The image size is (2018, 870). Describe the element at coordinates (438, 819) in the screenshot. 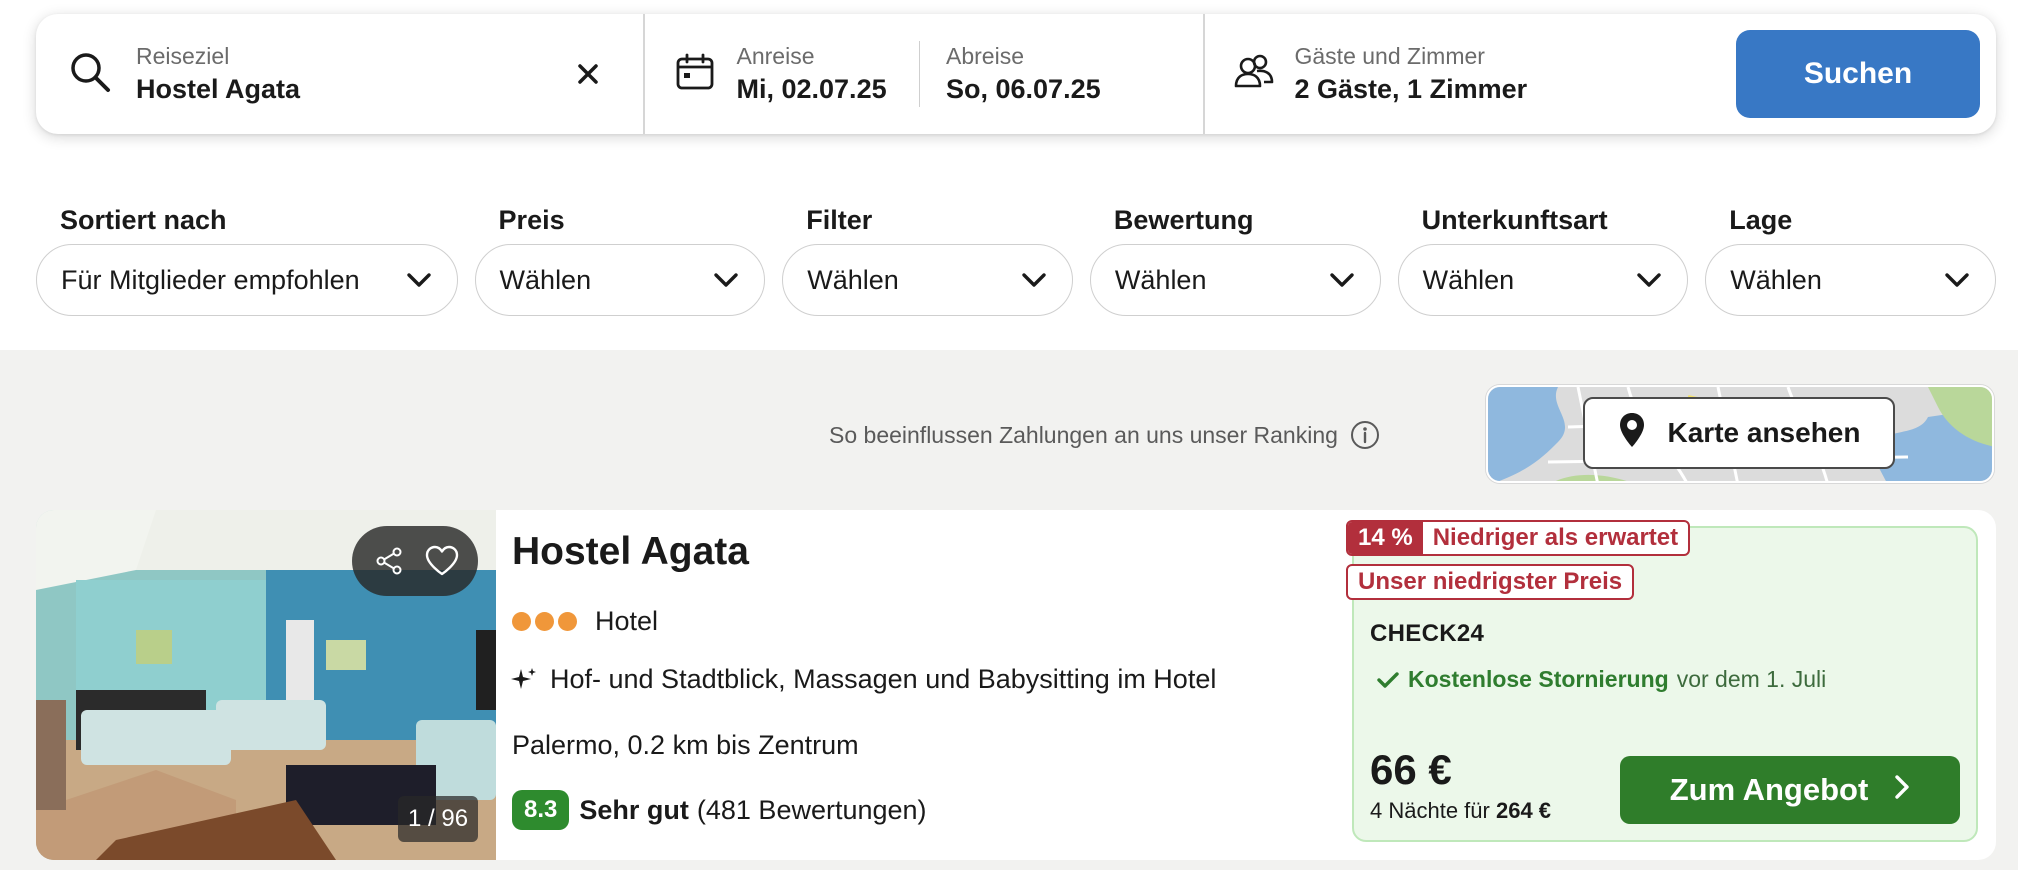

I see `photo-counter: 1 / 96` at that location.